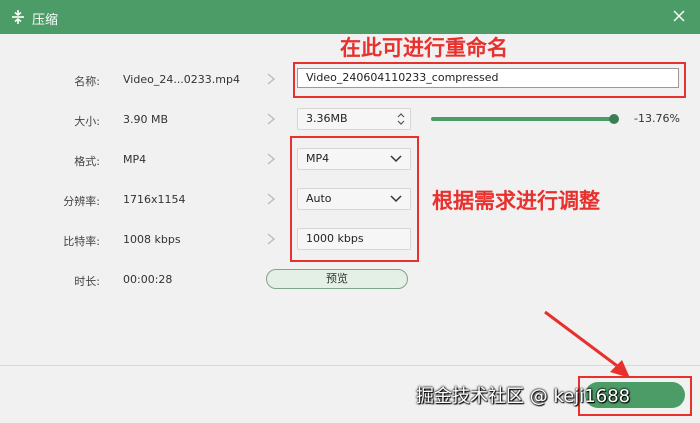  I want to click on source-name-value: Video_24...0233.mp4, so click(181, 79).